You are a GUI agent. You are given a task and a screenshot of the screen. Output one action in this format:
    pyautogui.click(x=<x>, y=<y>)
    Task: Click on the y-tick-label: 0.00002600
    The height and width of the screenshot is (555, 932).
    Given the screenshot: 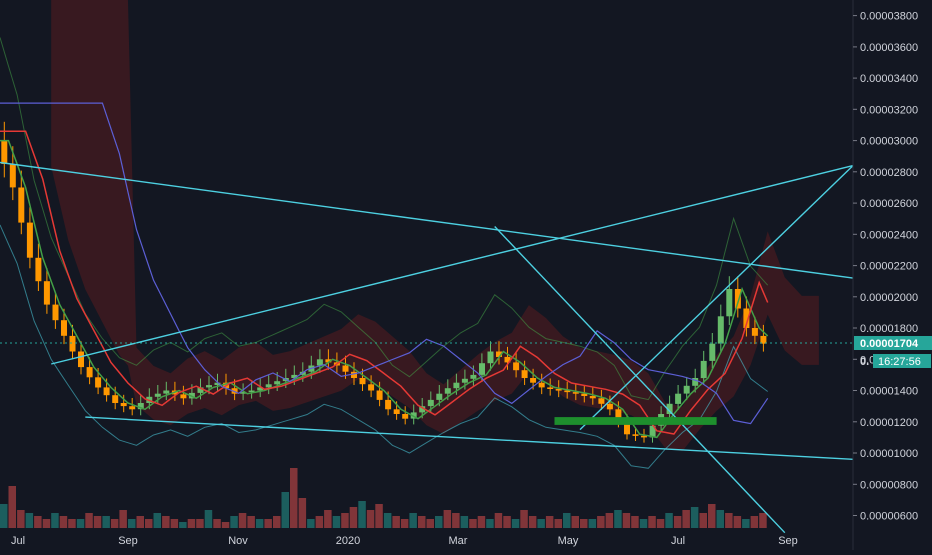 What is the action you would take?
    pyautogui.click(x=889, y=204)
    